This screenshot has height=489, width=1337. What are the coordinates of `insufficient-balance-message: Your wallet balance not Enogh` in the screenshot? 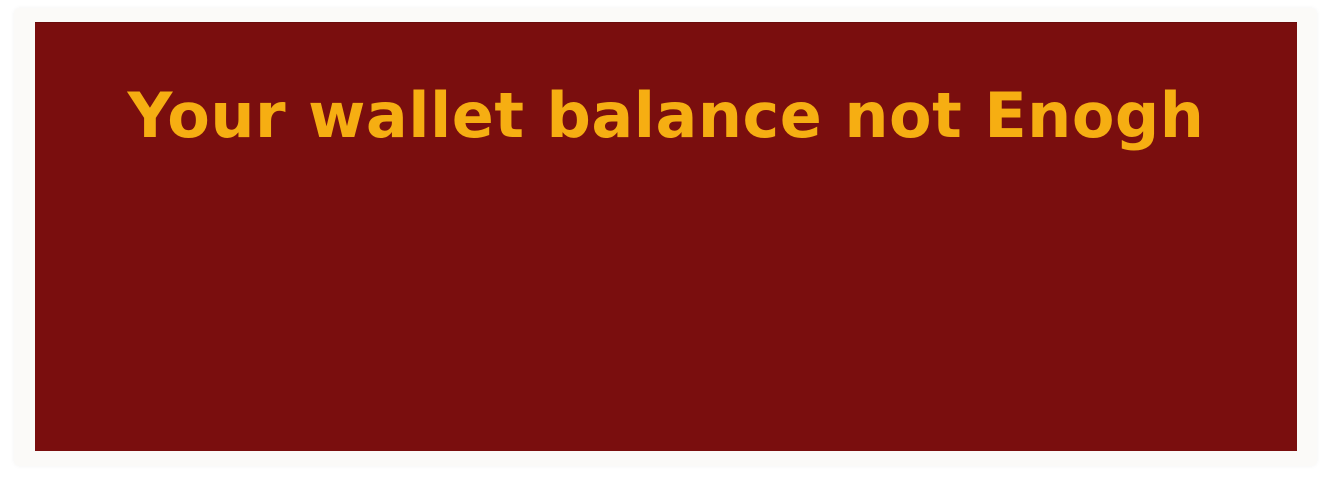 It's located at (666, 115).